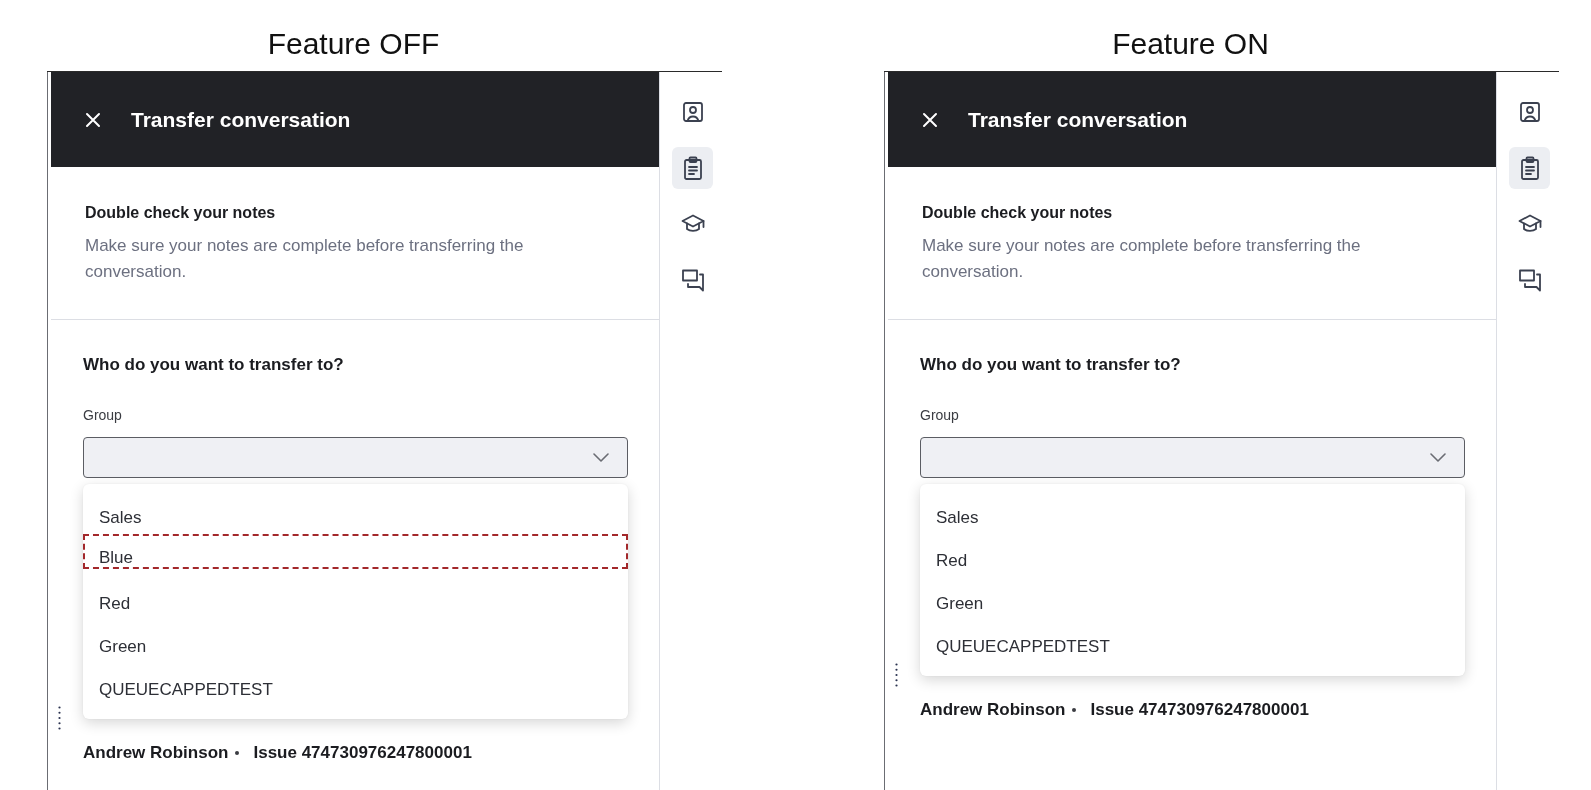 Image resolution: width=1591 pixels, height=790 pixels. What do you see at coordinates (1190, 44) in the screenshot?
I see `panel-caption: Feature ON` at bounding box center [1190, 44].